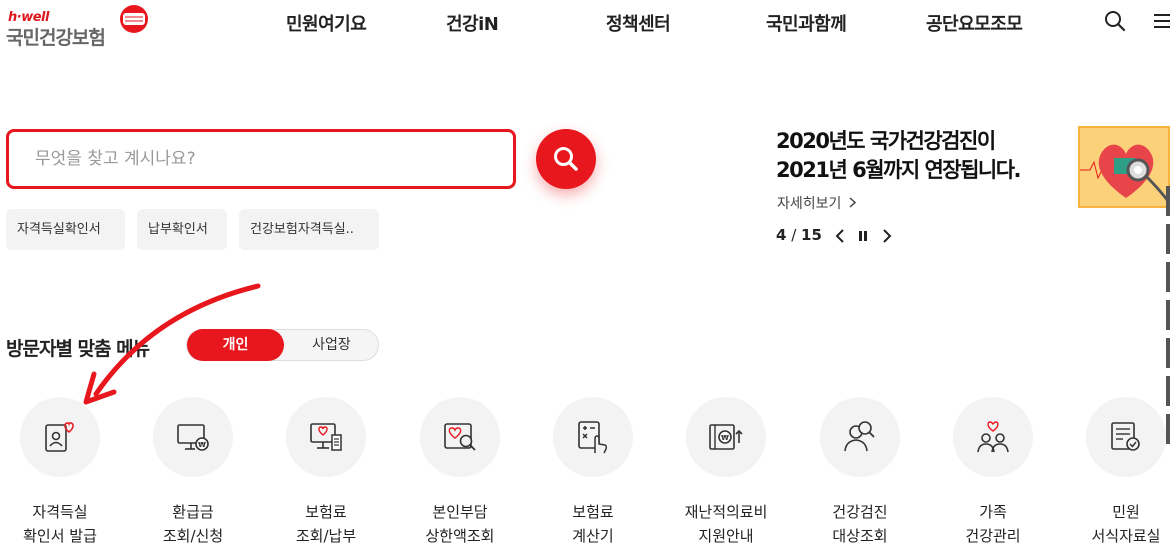 This screenshot has width=1170, height=559. What do you see at coordinates (726, 536) in the screenshot?
I see `menu-label: 지원안내` at bounding box center [726, 536].